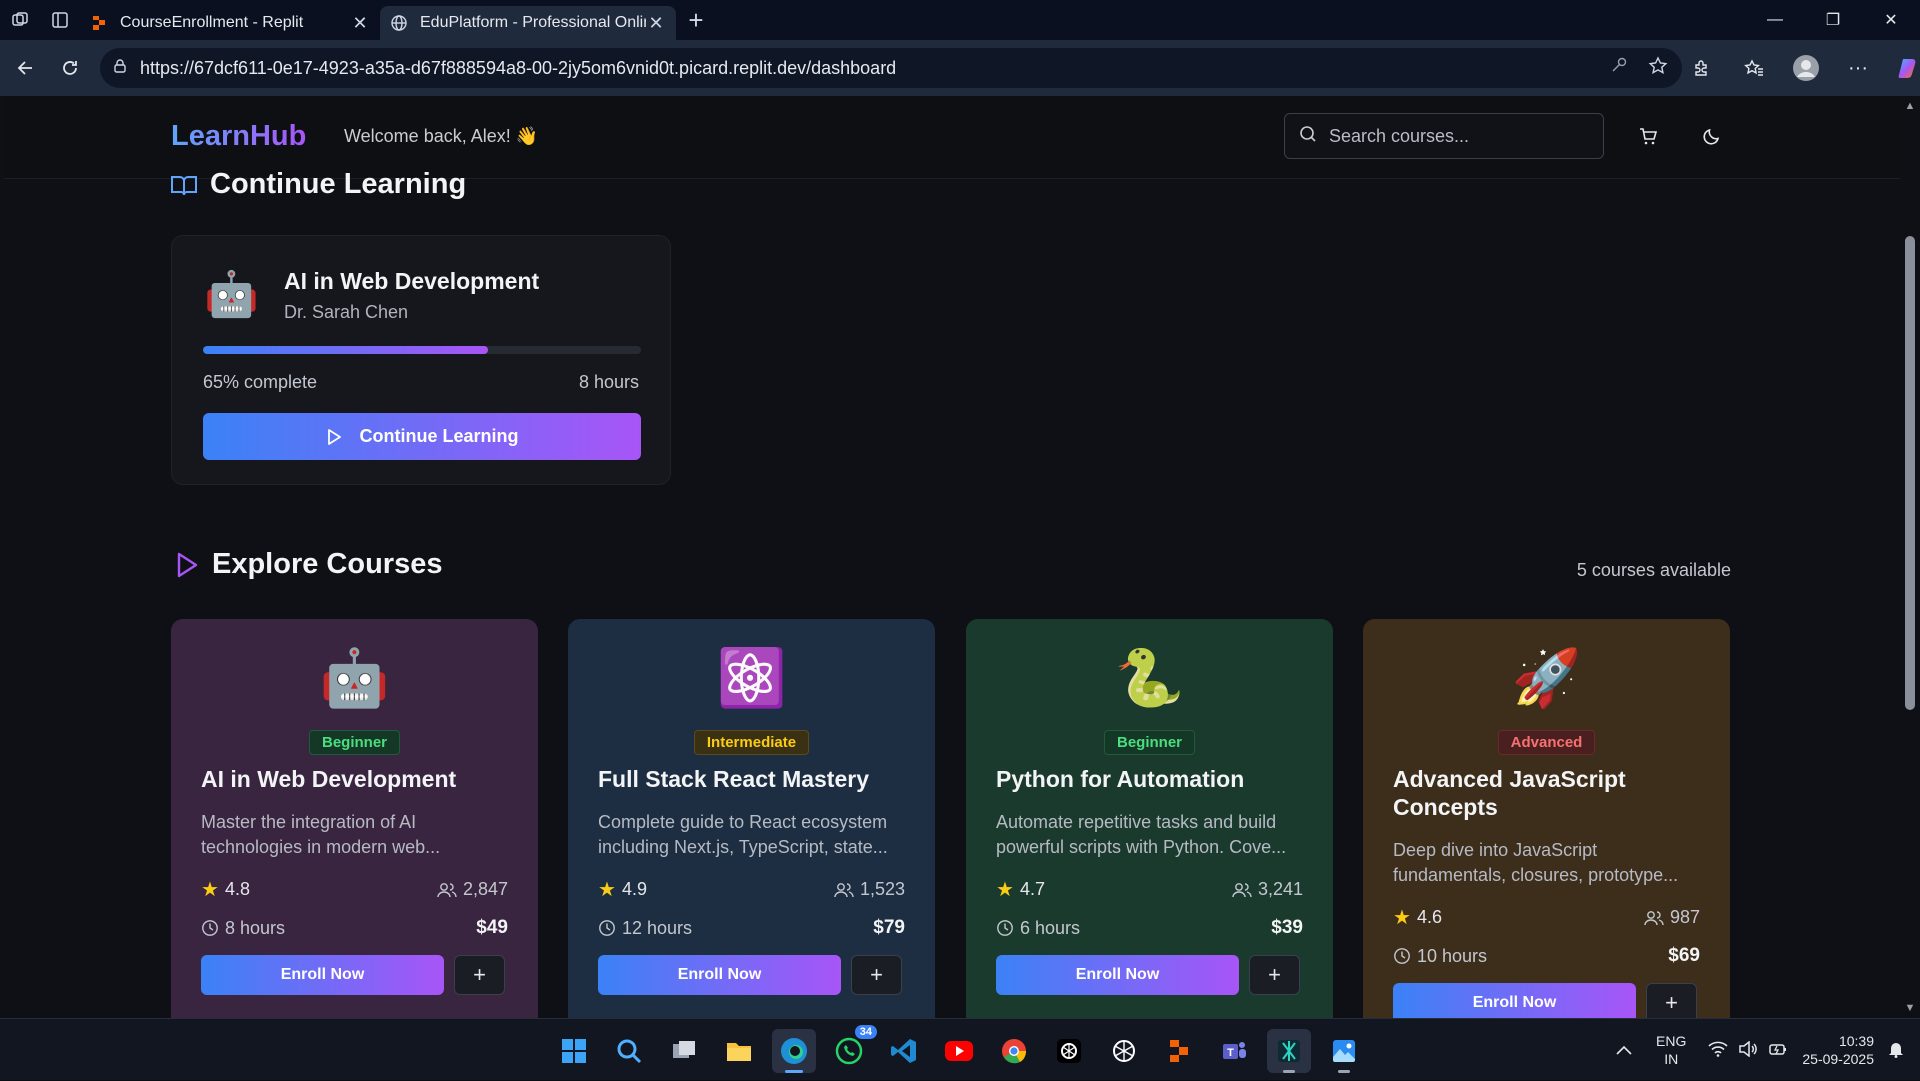 This screenshot has height=1081, width=1920. I want to click on level-badge: Beginner, so click(1149, 742).